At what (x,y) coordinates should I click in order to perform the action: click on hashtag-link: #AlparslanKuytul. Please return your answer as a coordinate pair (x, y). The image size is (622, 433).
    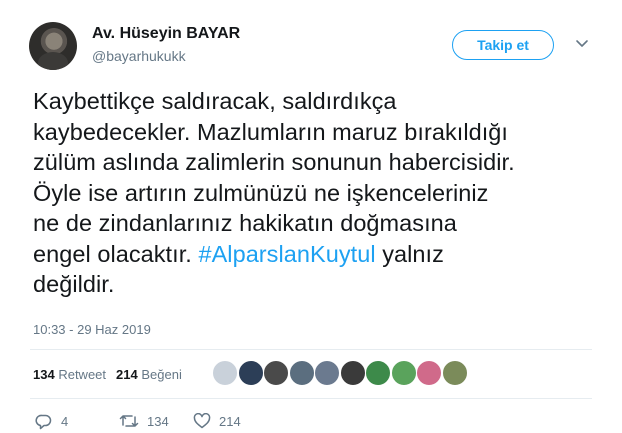
    Looking at the image, I should click on (286, 254).